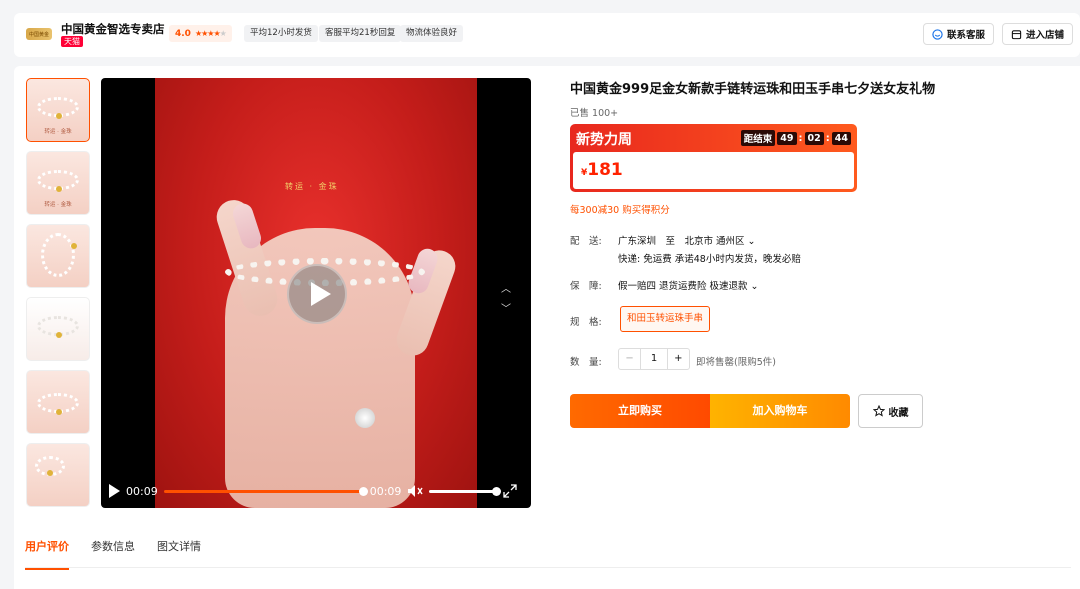 This screenshot has width=1080, height=589. Describe the element at coordinates (586, 362) in the screenshot. I see `quantity-label: 数 量:` at that location.